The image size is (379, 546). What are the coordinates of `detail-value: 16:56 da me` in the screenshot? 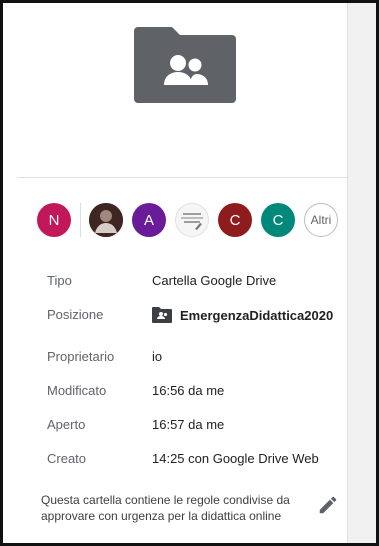 It's located at (188, 390).